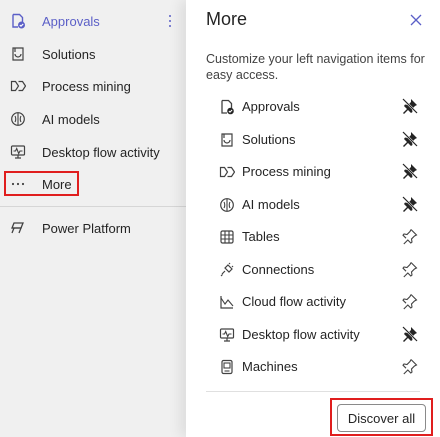 The width and height of the screenshot is (440, 437). What do you see at coordinates (313, 204) in the screenshot?
I see `flyout-item-ai-models: AI models` at bounding box center [313, 204].